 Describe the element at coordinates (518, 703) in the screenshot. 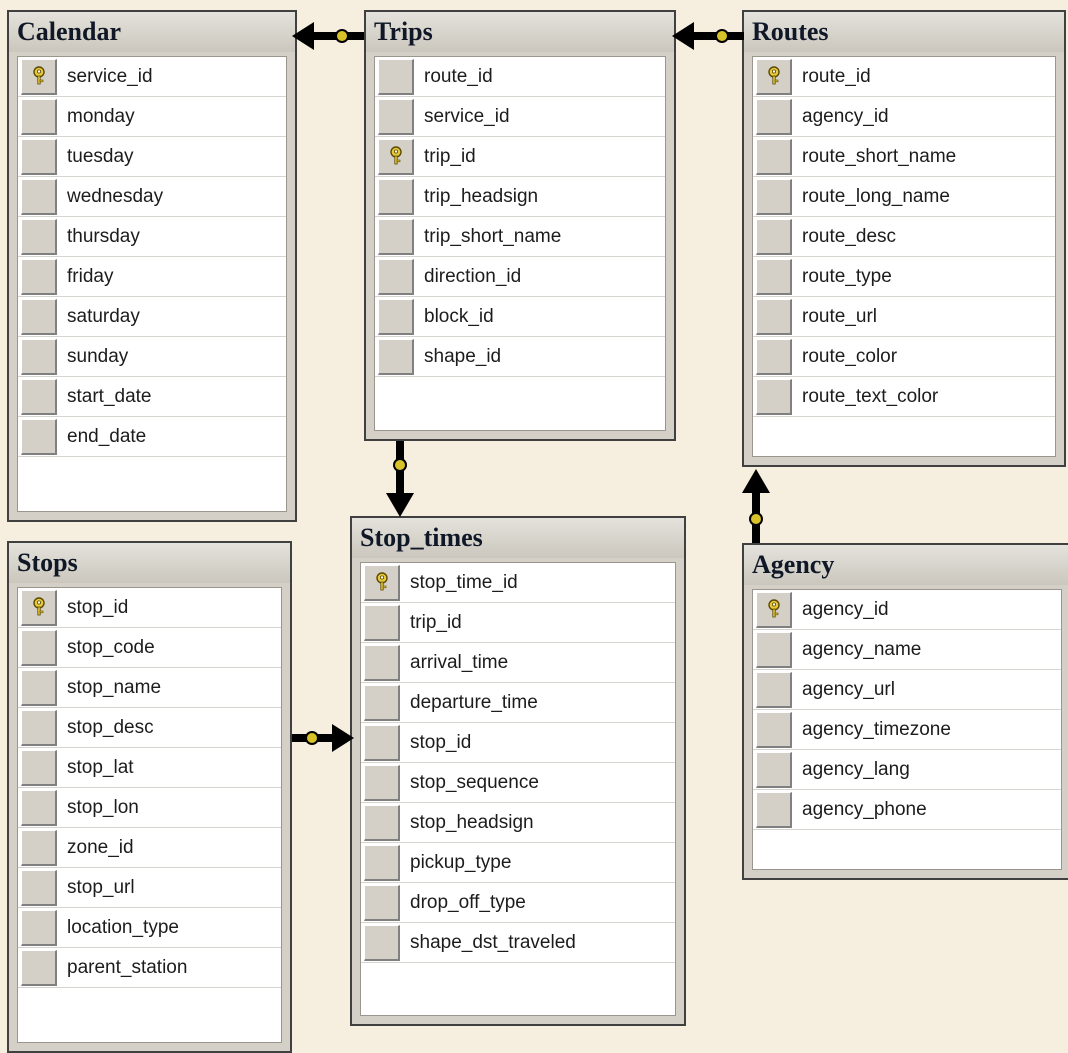

I see `column-row: departure_time` at that location.